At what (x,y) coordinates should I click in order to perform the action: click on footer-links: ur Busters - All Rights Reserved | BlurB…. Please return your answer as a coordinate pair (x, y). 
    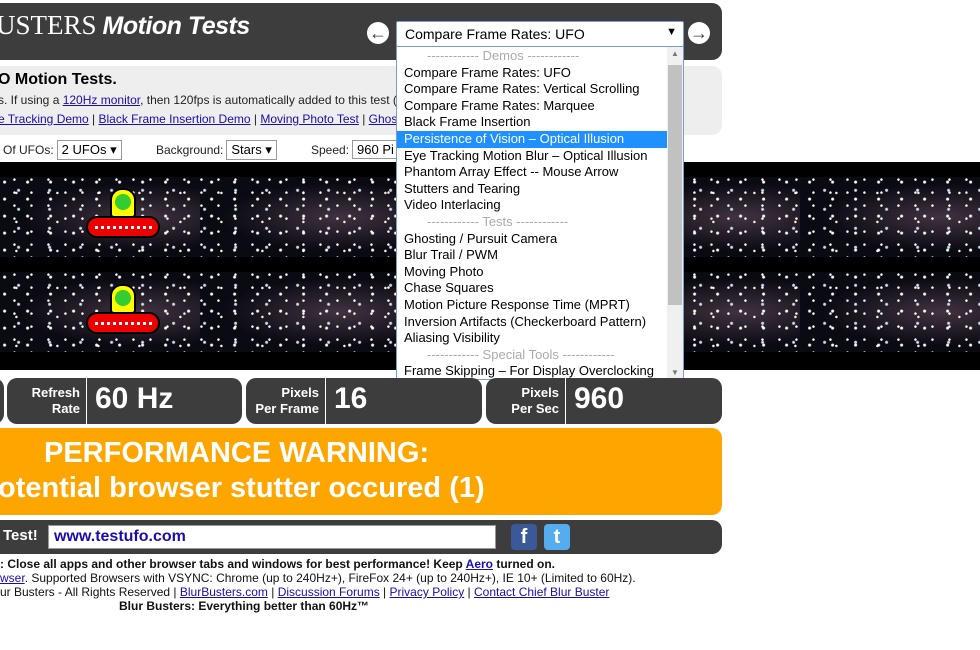
    Looking at the image, I should click on (305, 592).